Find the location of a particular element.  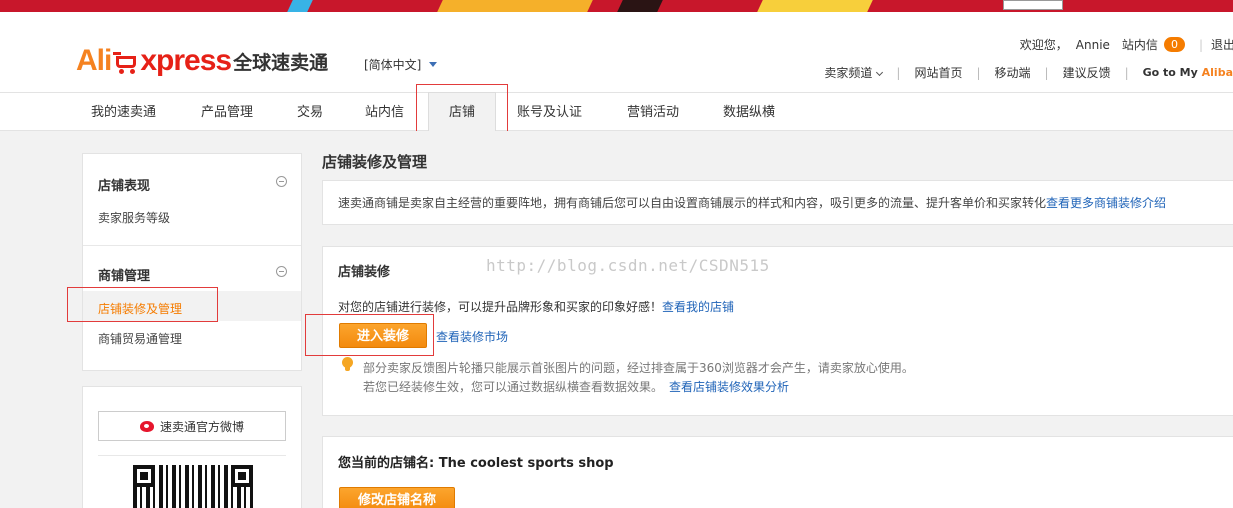

tab-products: 产品管理 is located at coordinates (227, 112).